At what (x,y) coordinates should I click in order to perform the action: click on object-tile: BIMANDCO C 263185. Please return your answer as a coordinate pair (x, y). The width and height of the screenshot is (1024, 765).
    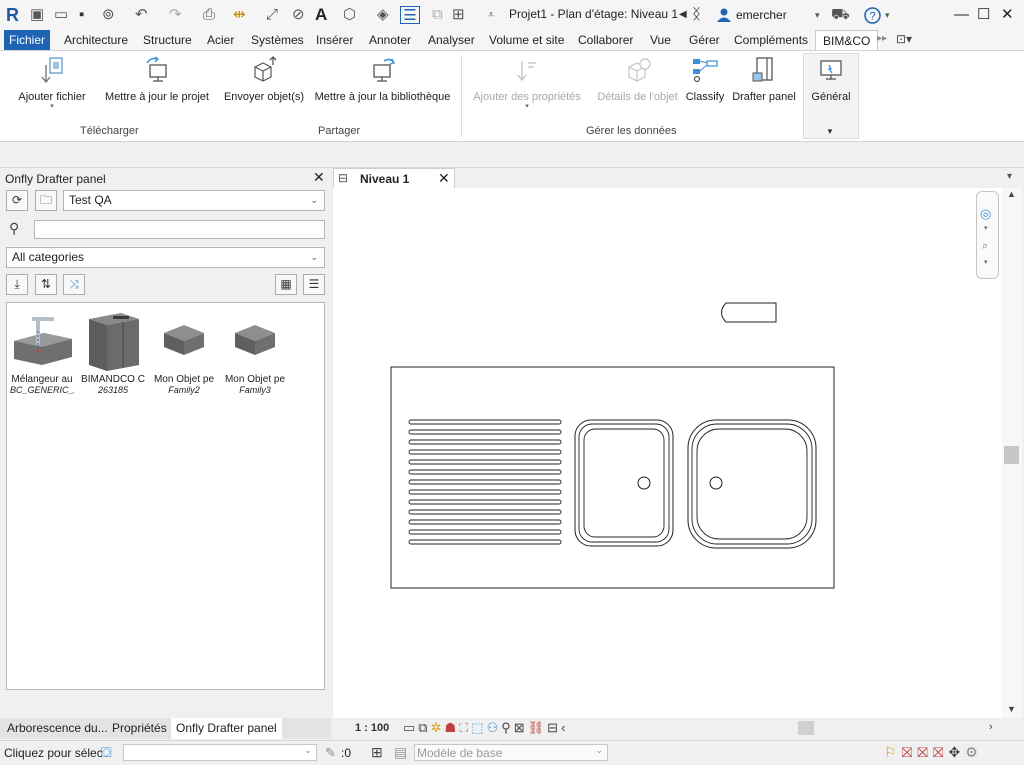
    Looking at the image, I should click on (113, 353).